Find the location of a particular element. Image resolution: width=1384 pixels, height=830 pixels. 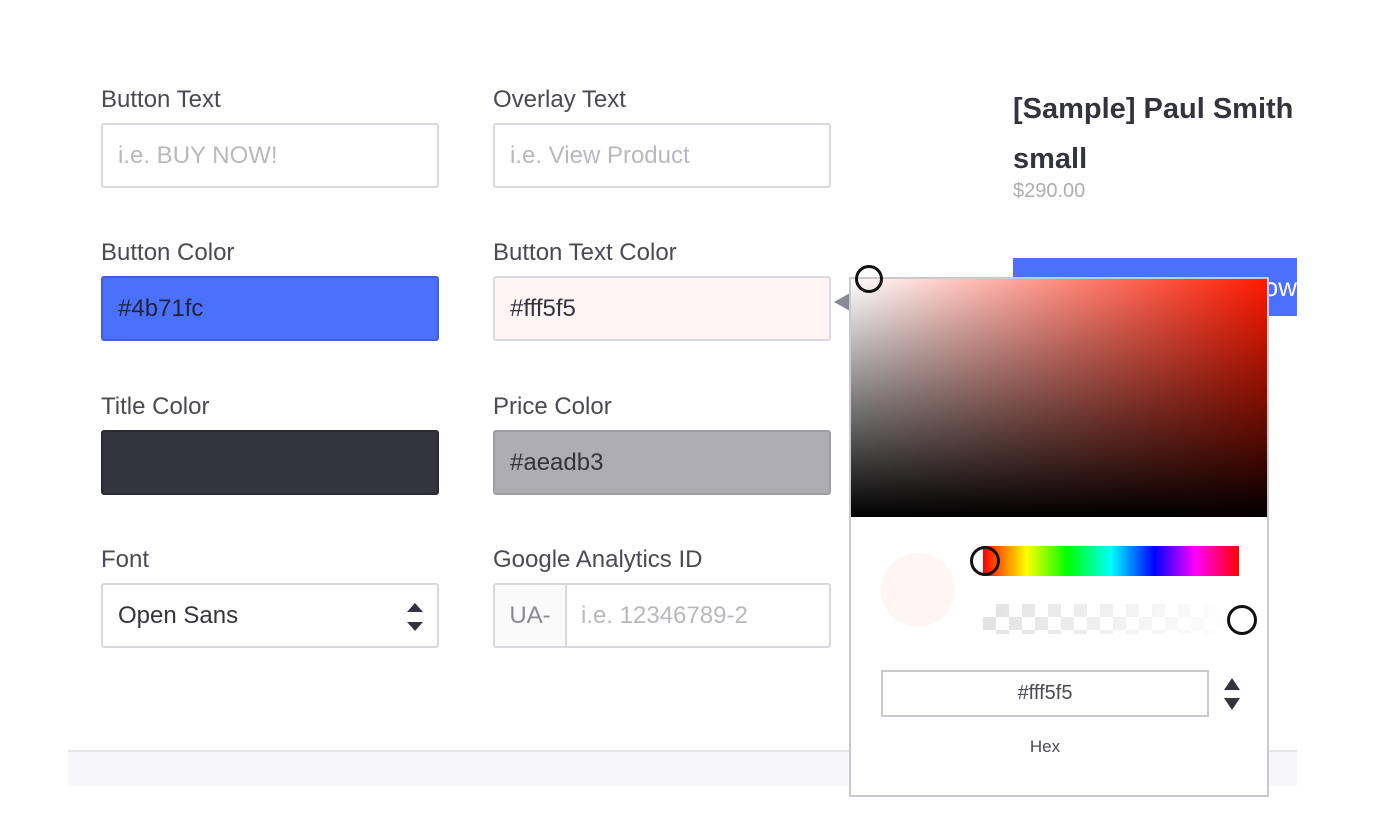

title-color-input is located at coordinates (270, 462).